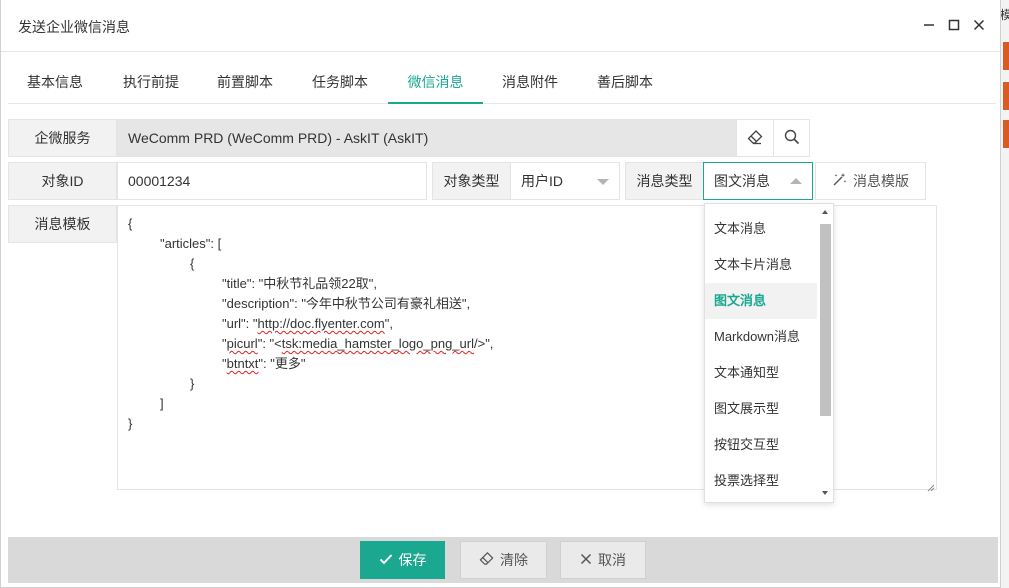 This screenshot has height=588, width=1009. What do you see at coordinates (742, 181) in the screenshot?
I see `msg-type-value: 图文消息` at bounding box center [742, 181].